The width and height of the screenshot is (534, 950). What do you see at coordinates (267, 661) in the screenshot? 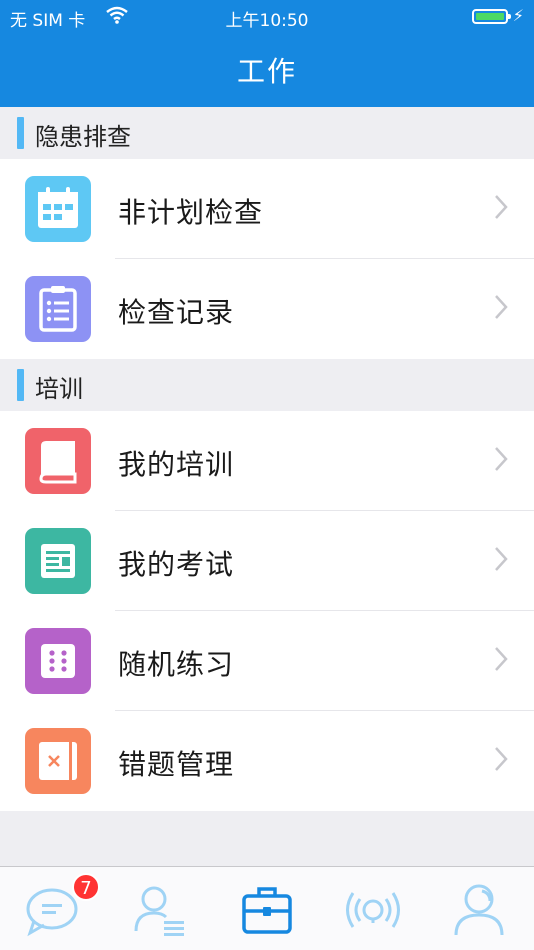
I see `list-item-random-practice: 随机练习` at bounding box center [267, 661].